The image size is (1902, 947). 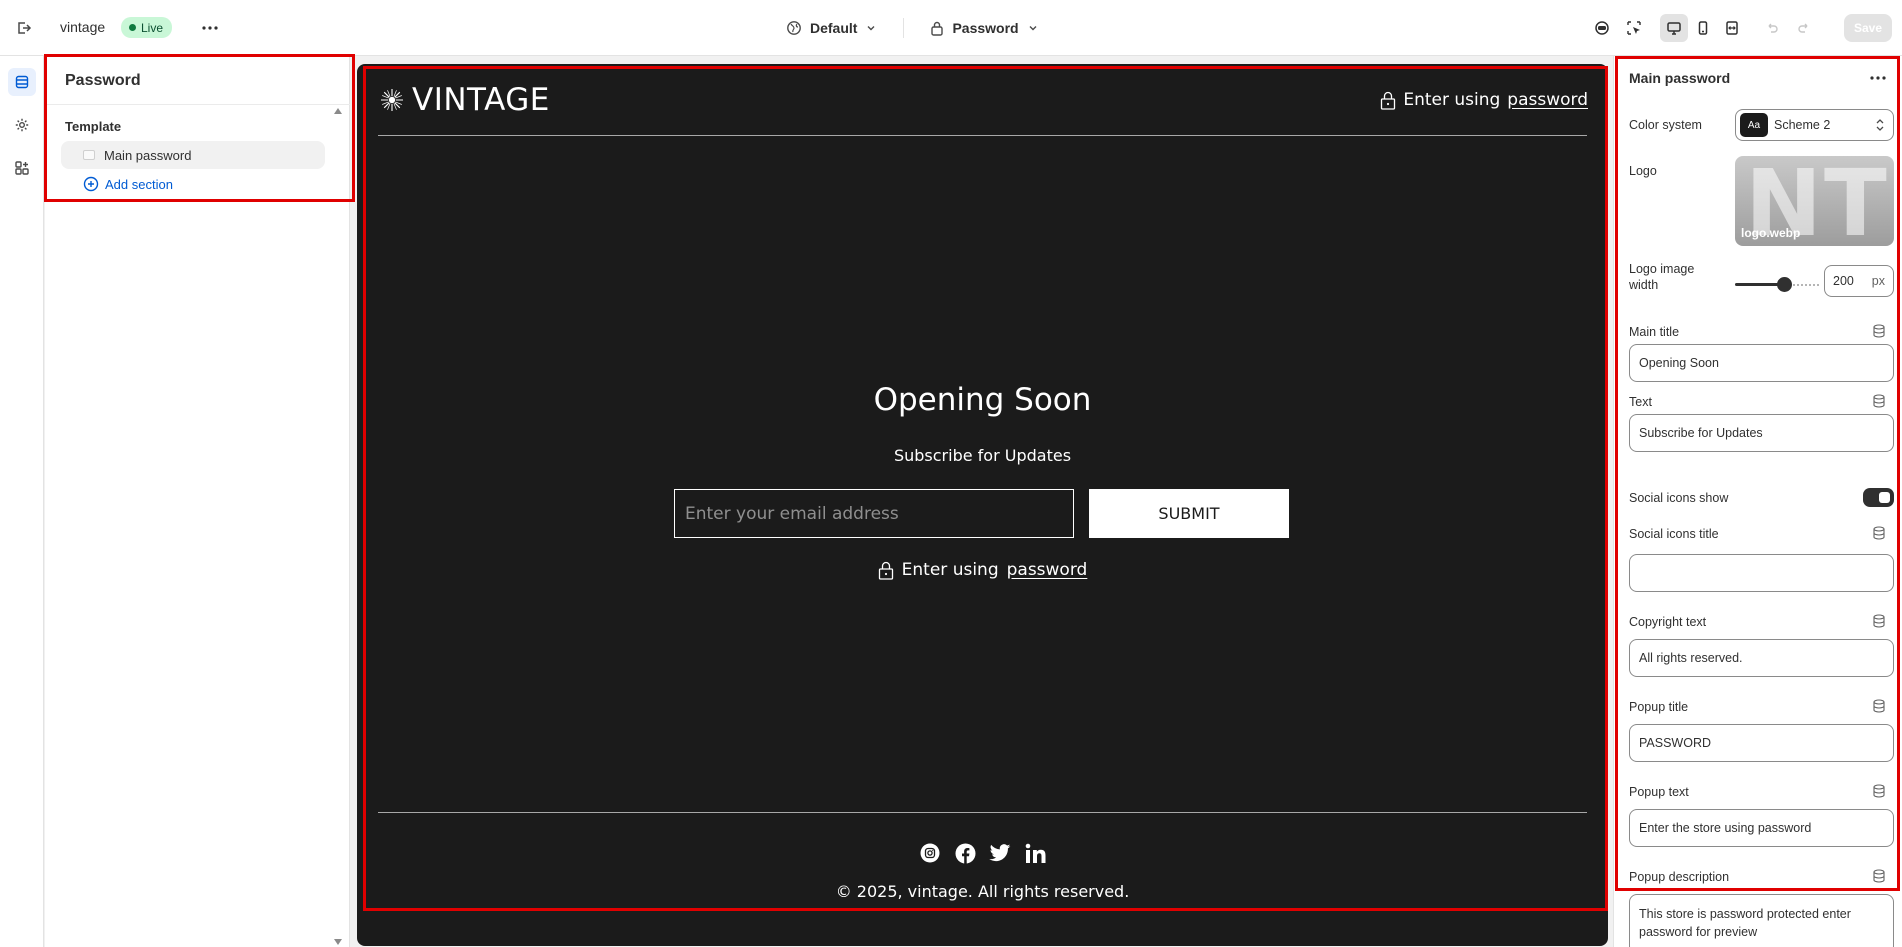 What do you see at coordinates (1771, 233) in the screenshot?
I see `logo-filename: logo.webp` at bounding box center [1771, 233].